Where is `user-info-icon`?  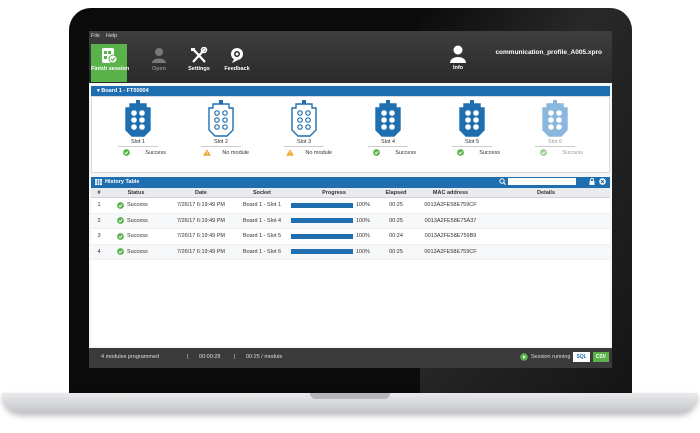
user-info-icon is located at coordinates (458, 54).